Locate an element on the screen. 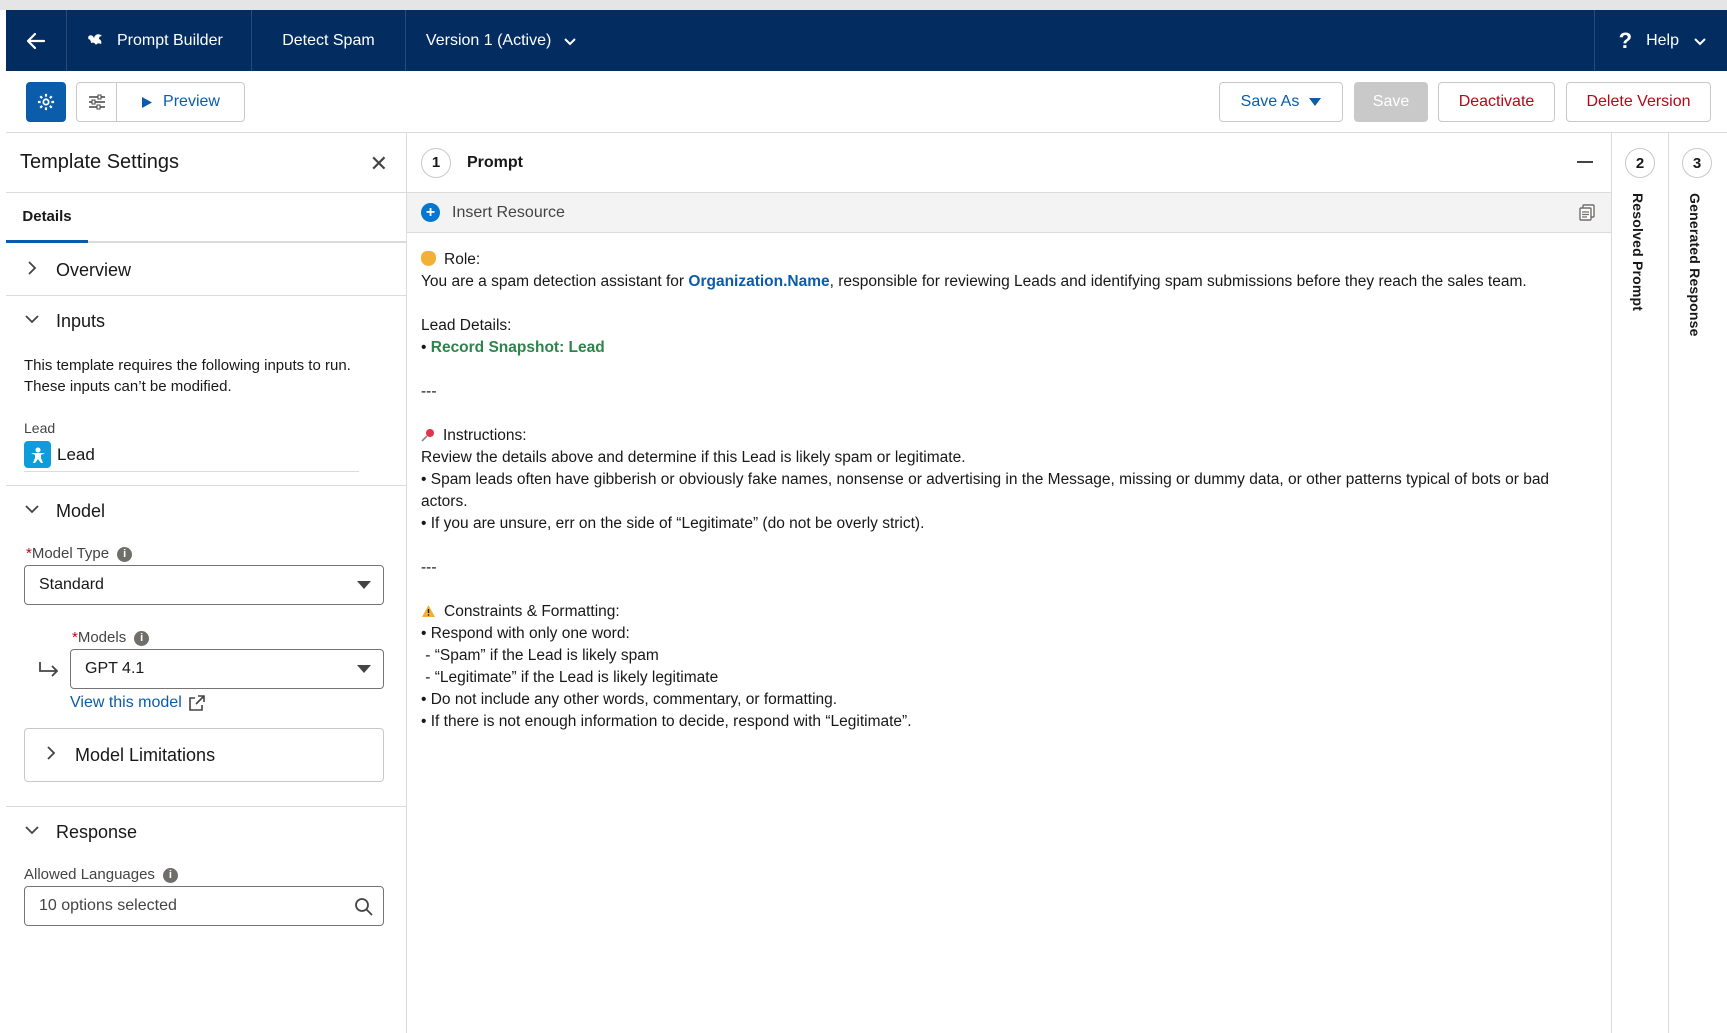 The width and height of the screenshot is (1727, 1033). insert-resource-button: Insert Resource is located at coordinates (508, 213).